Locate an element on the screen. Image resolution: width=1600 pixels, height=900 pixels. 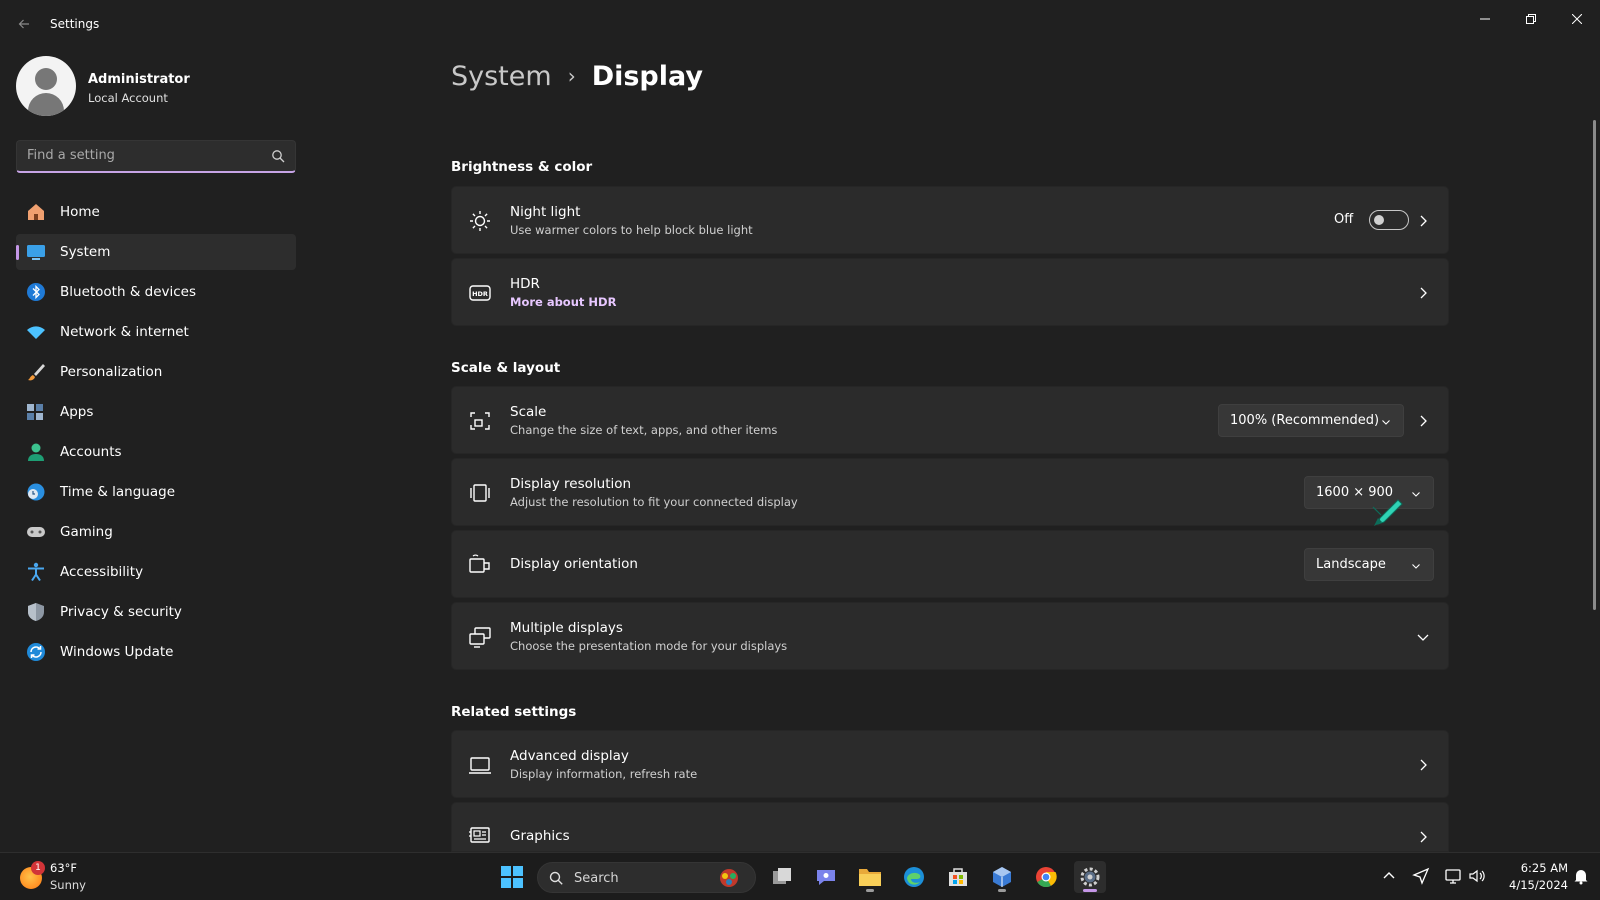
title-bar: Settings is located at coordinates (800, 24).